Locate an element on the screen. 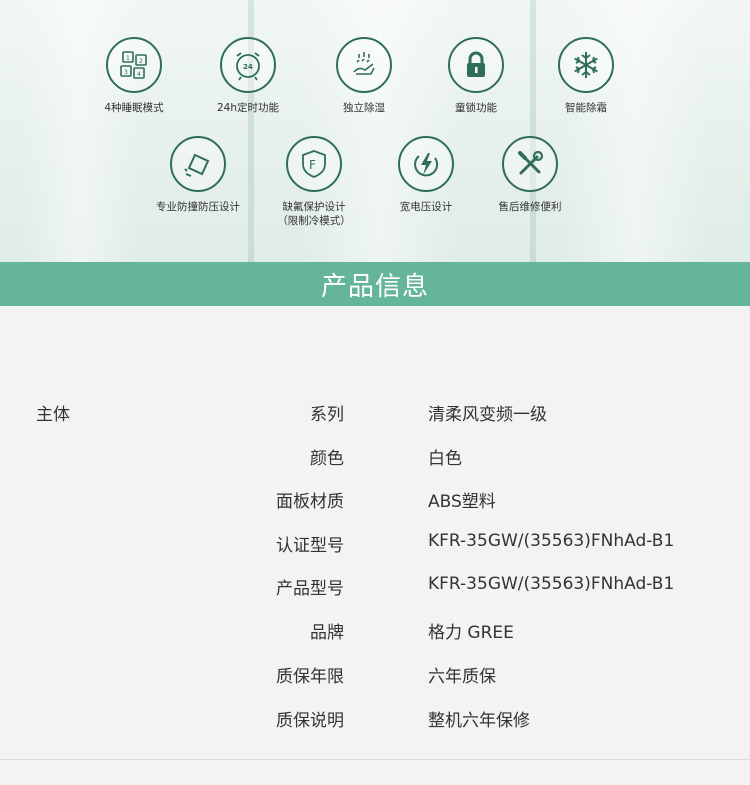 The image size is (750, 785). spec-key: 质保说明 is located at coordinates (310, 721).